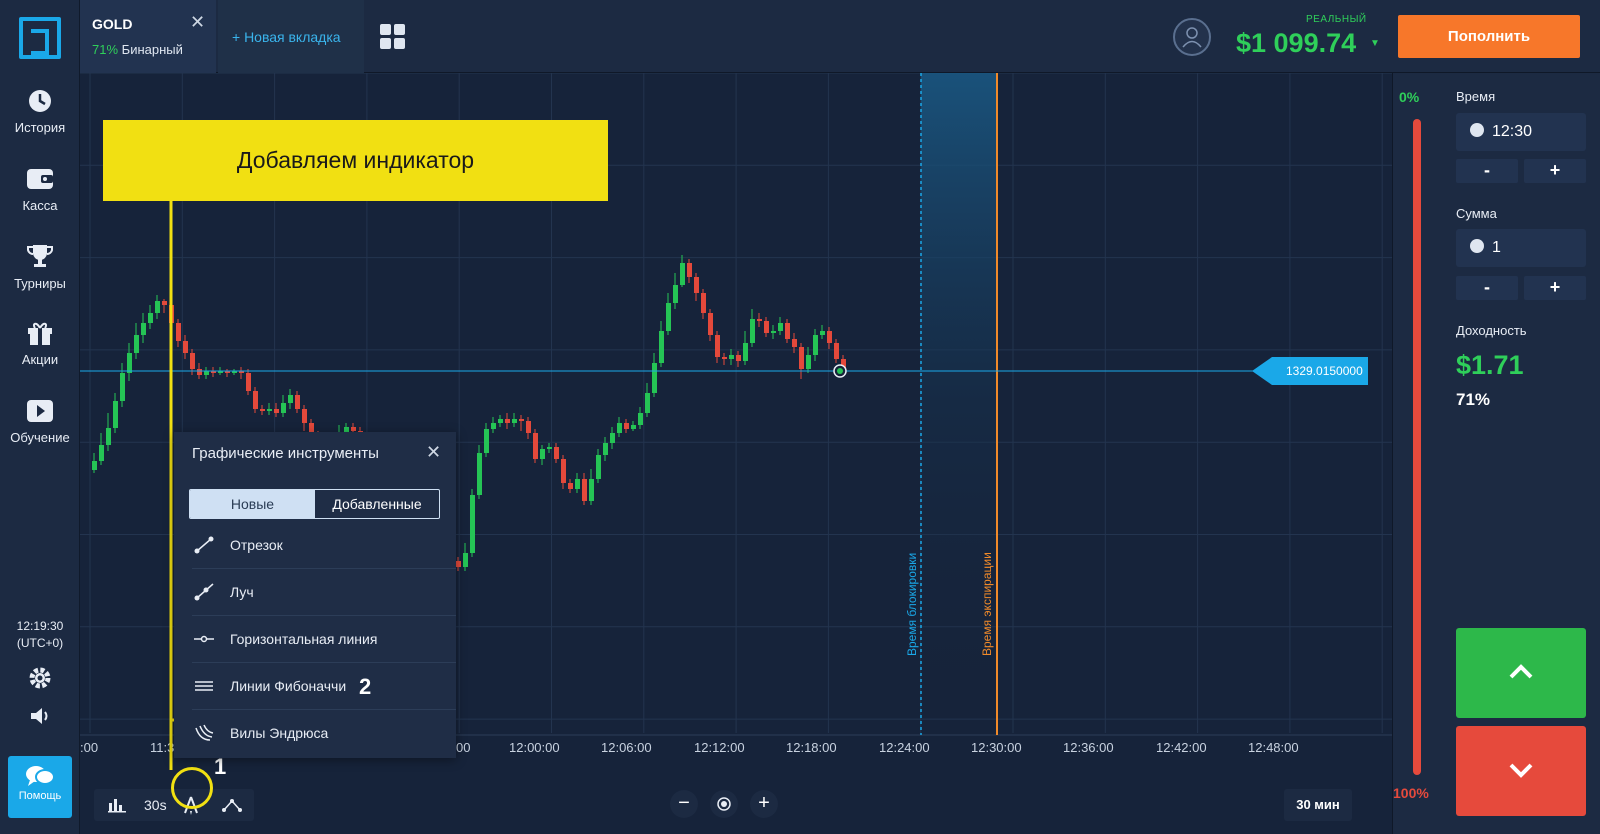 Image resolution: width=1600 pixels, height=834 pixels. I want to click on time-minus-button: -, so click(1487, 171).